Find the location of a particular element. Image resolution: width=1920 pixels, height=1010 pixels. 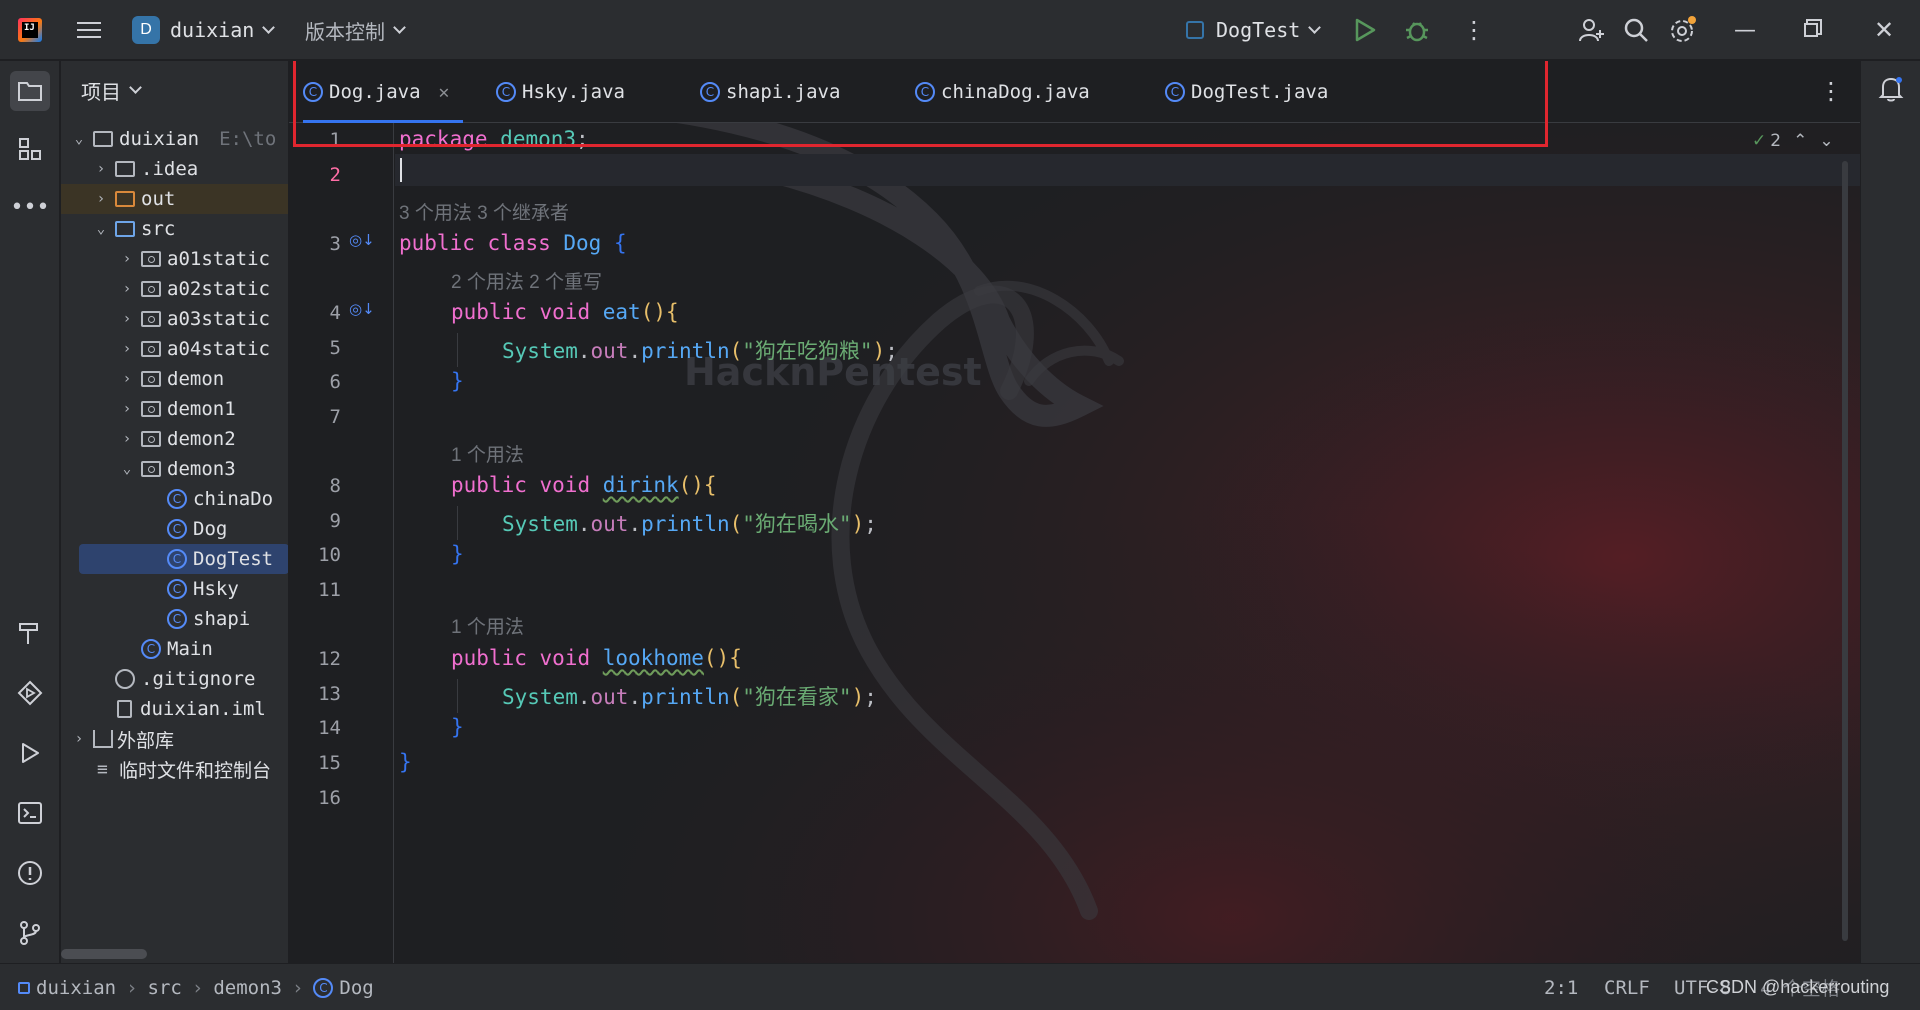

tree-item-demon1: › demon1 is located at coordinates (174, 409).